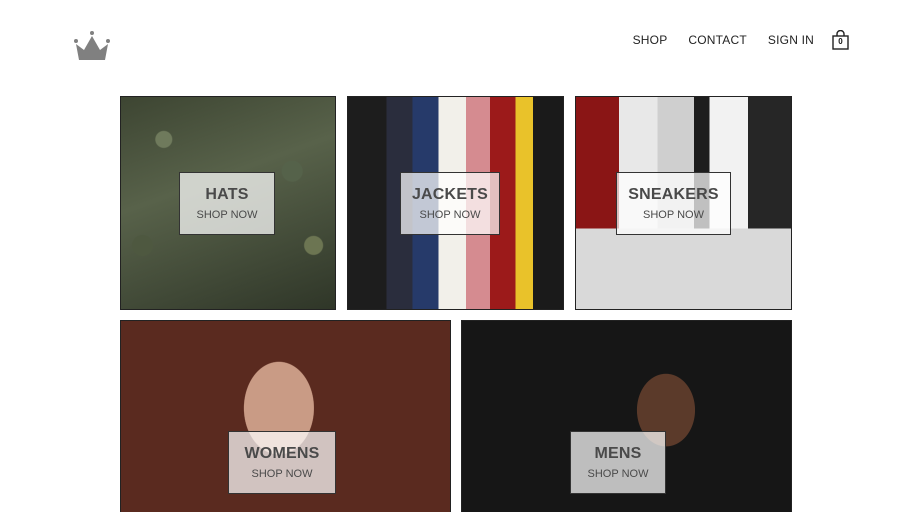 This screenshot has width=911, height=512. I want to click on category-label-box: JACKETS SHOP NOW, so click(450, 203).